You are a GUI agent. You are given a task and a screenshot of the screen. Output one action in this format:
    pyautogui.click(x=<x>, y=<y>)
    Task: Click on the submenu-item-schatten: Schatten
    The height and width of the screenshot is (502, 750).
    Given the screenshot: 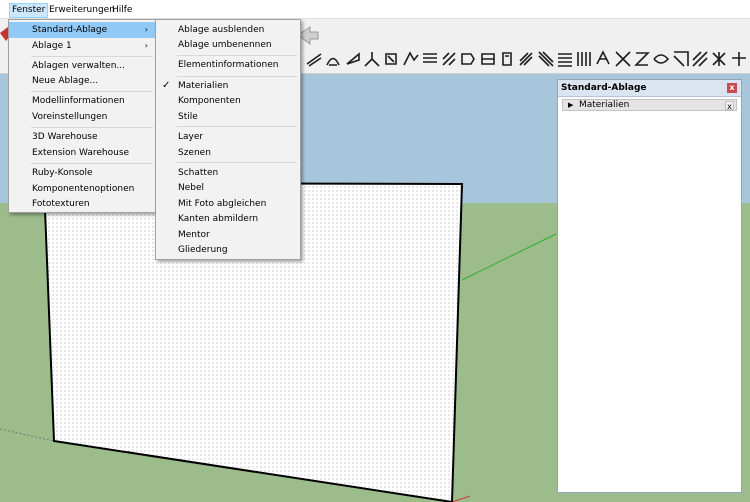 What is the action you would take?
    pyautogui.click(x=228, y=173)
    